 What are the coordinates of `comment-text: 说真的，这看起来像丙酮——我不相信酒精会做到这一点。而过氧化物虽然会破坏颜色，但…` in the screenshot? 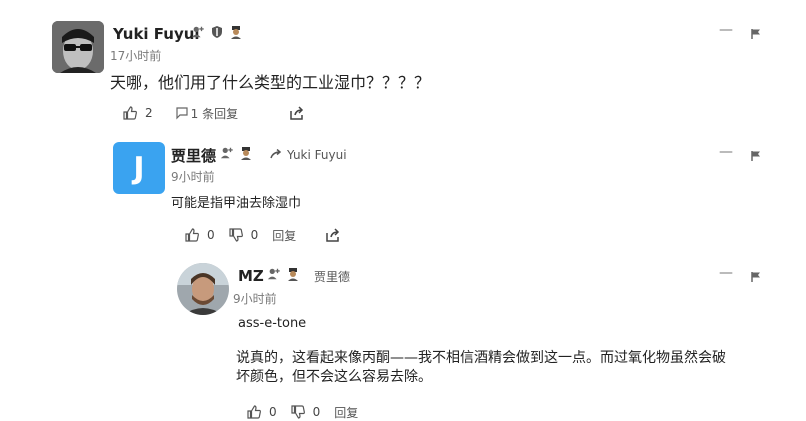 It's located at (481, 367).